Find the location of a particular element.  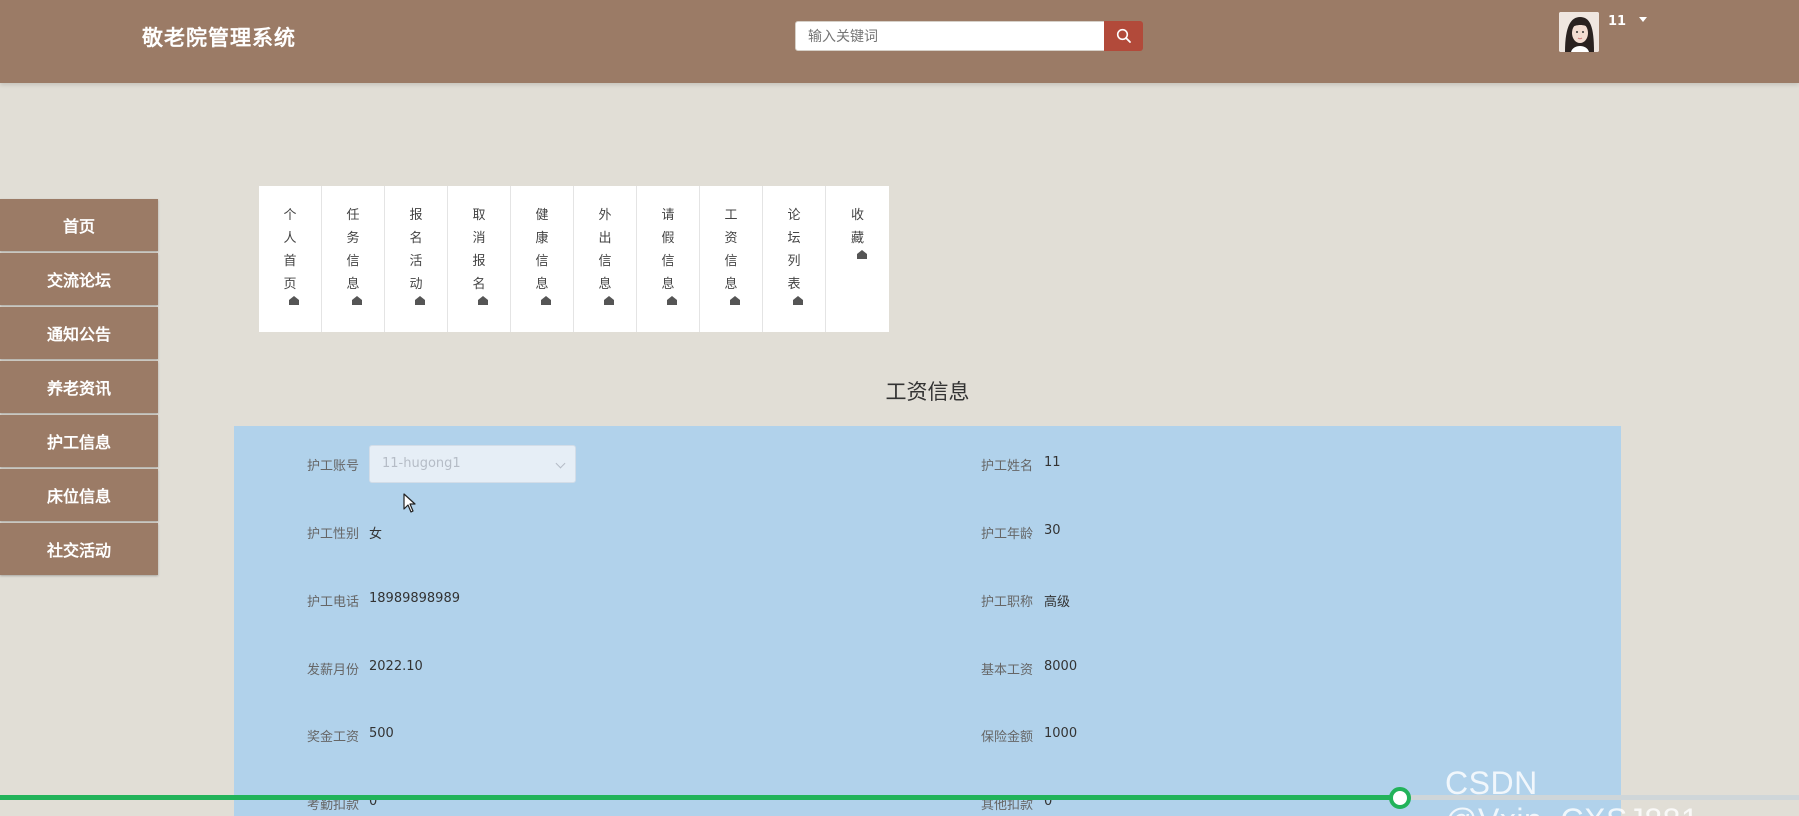

tab-forum-list: 论坛列表 is located at coordinates (794, 259).